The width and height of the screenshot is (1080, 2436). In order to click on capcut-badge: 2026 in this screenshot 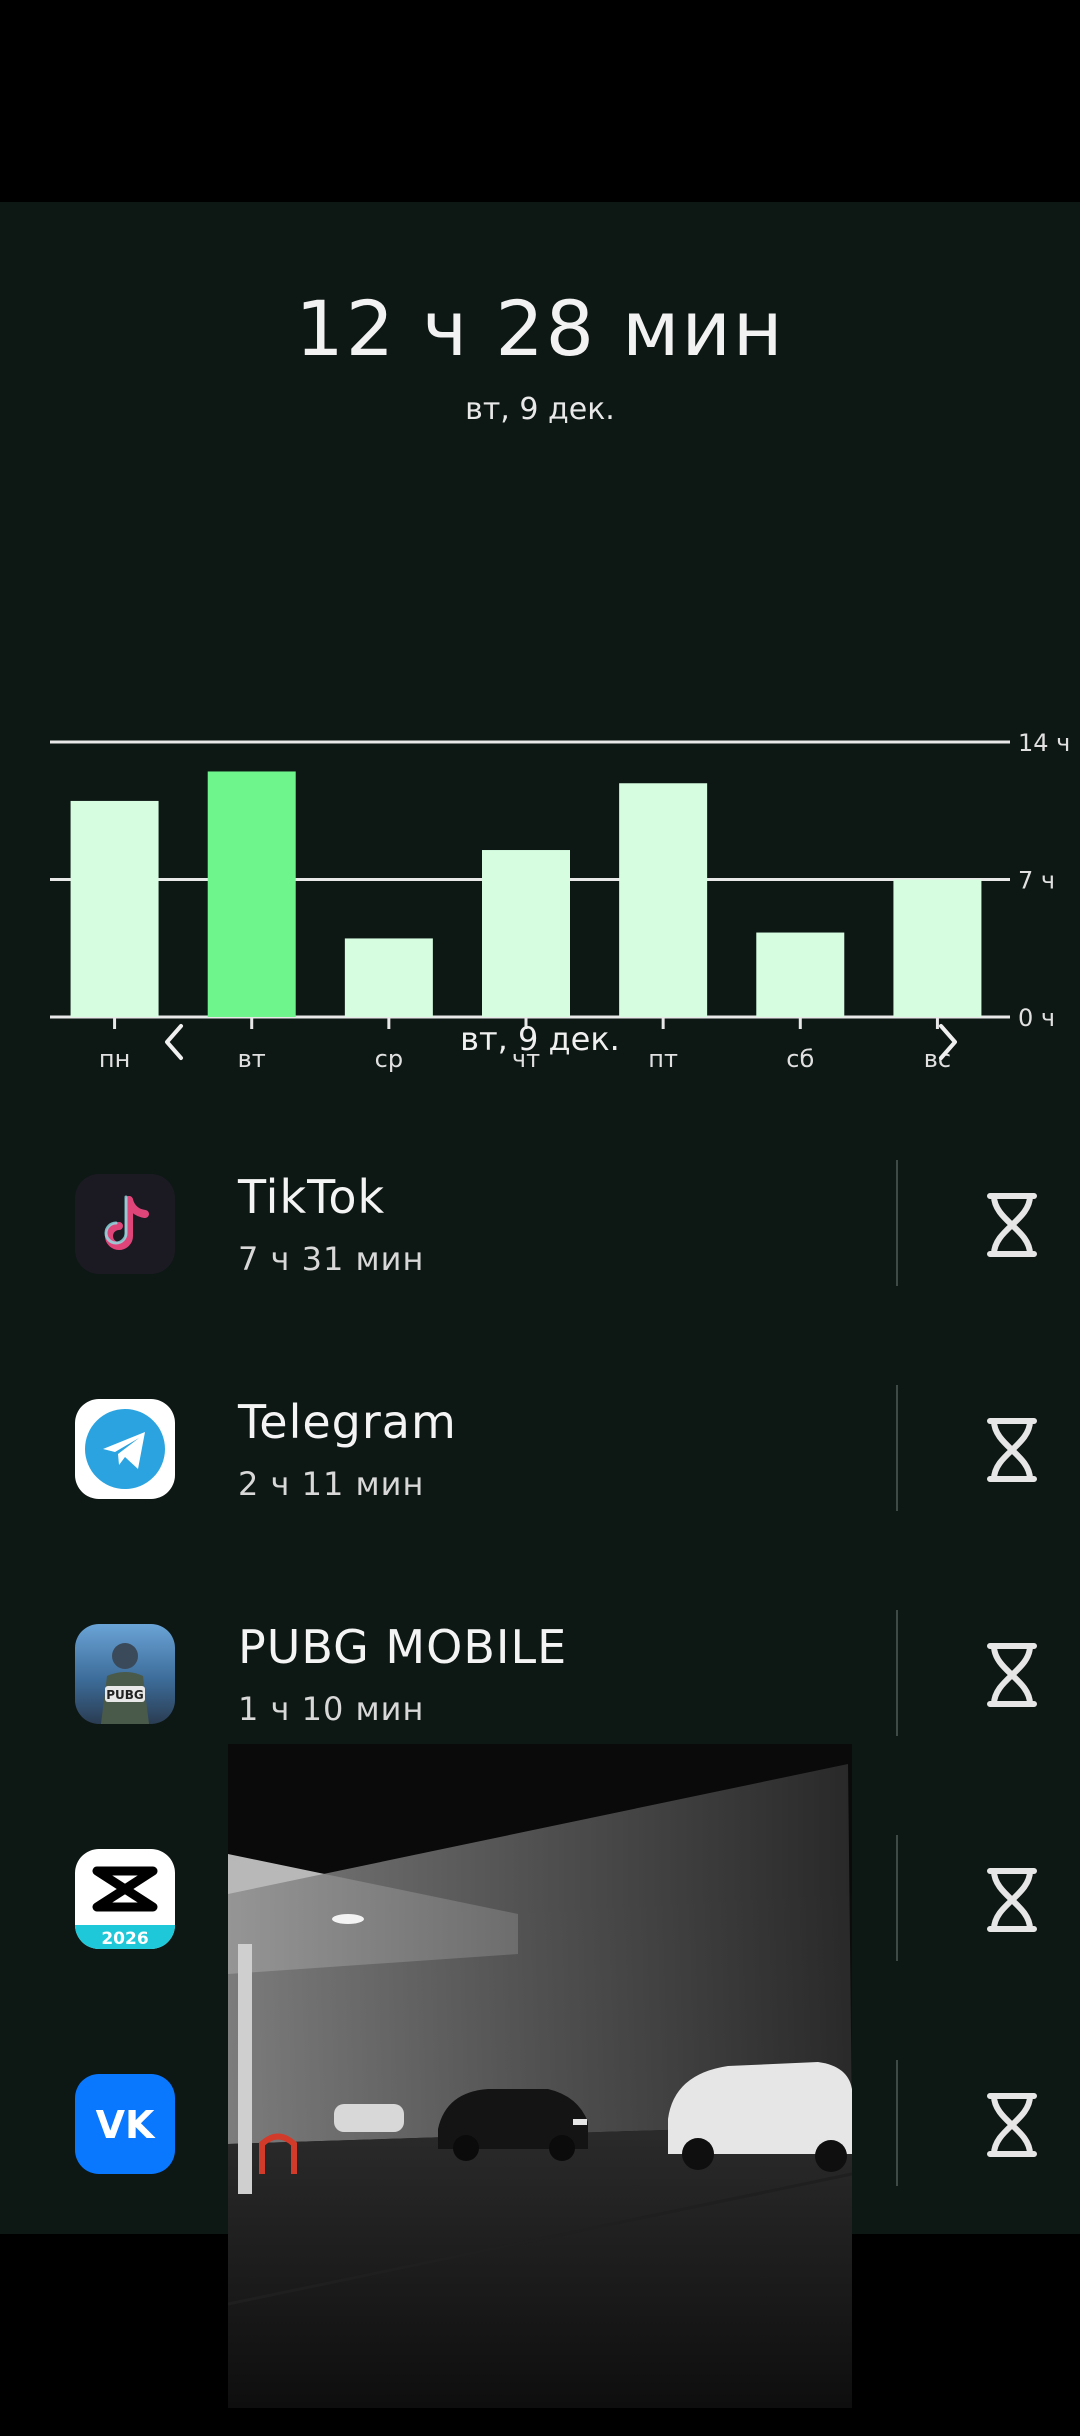, I will do `click(124, 1939)`.